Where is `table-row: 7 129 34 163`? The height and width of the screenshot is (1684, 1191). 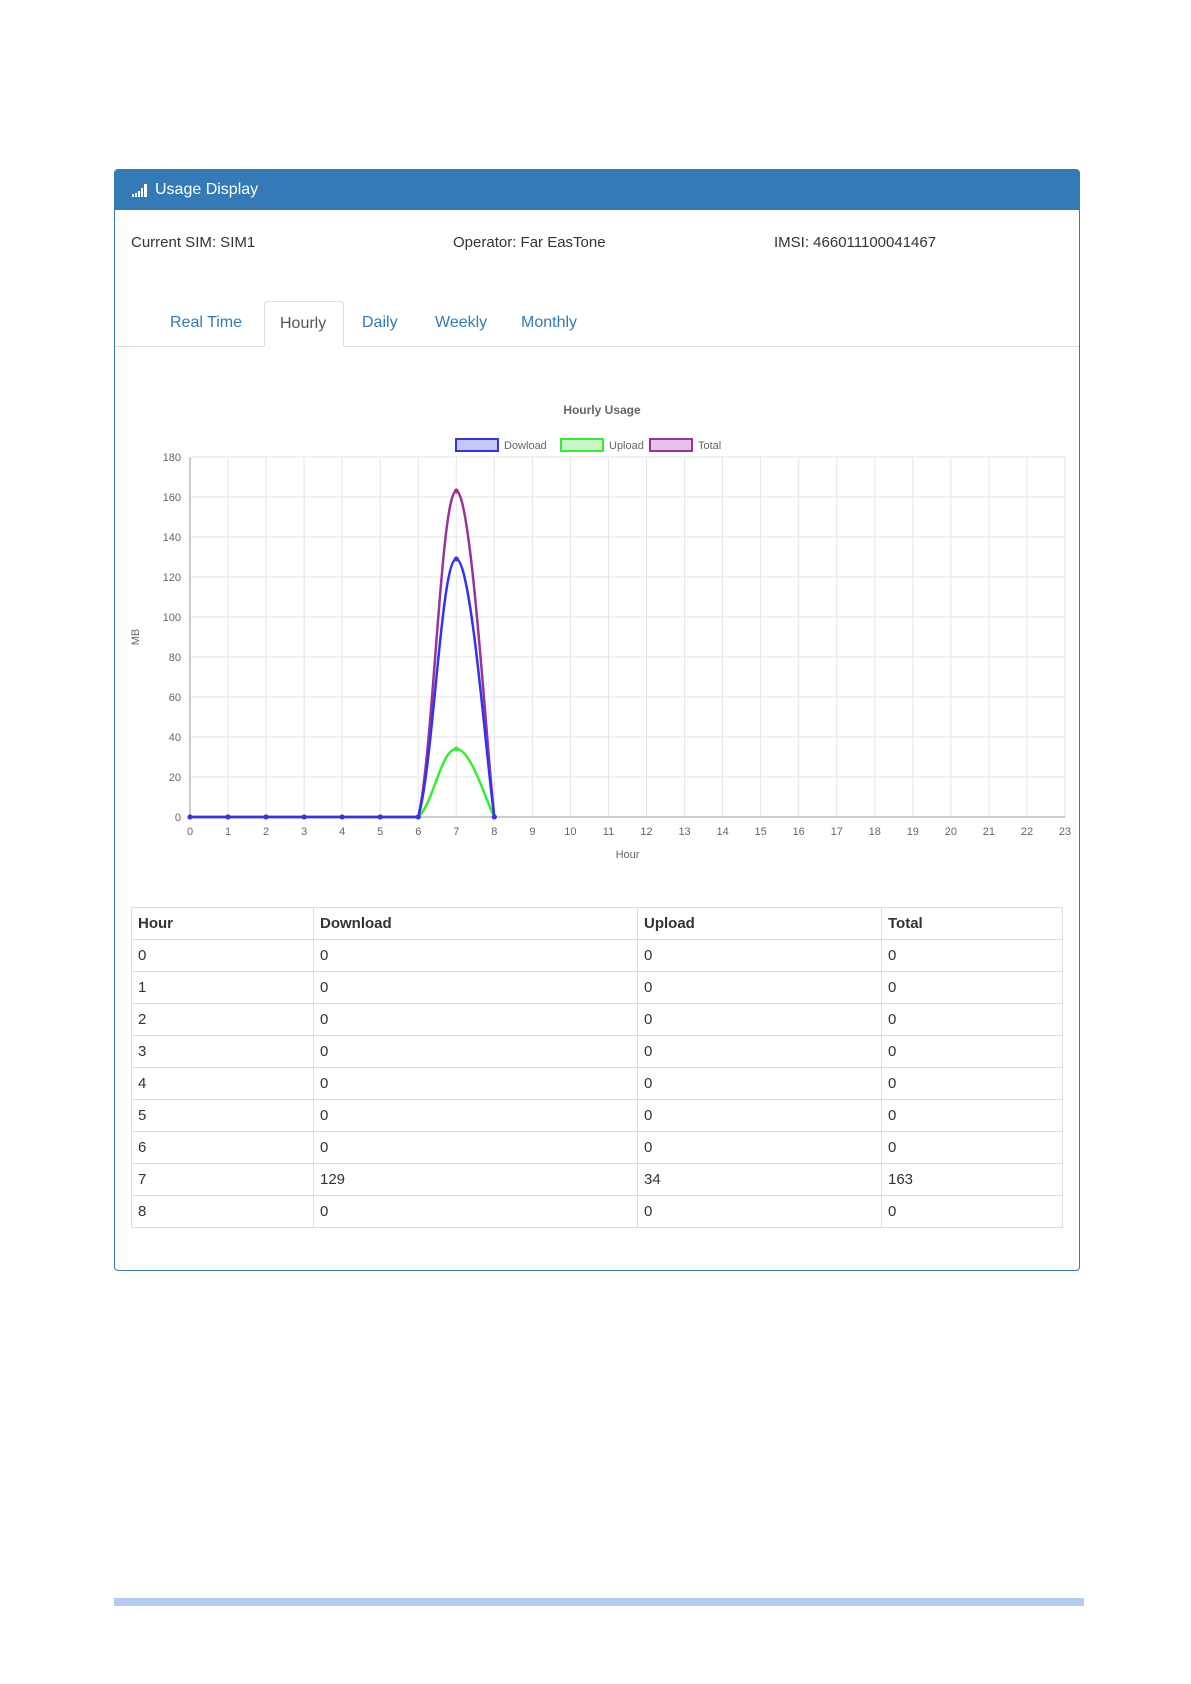 table-row: 7 129 34 163 is located at coordinates (597, 1179).